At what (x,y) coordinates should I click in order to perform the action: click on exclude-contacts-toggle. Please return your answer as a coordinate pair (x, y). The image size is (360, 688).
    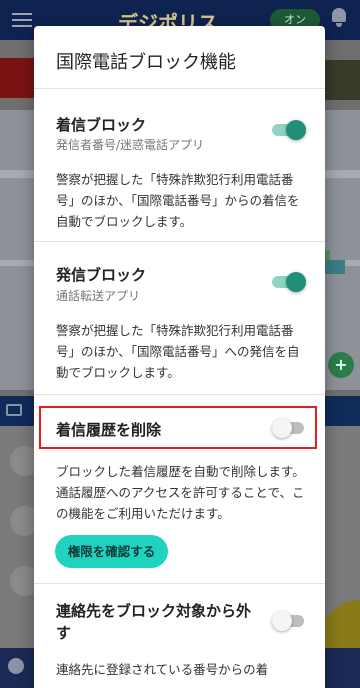
    Looking at the image, I should click on (289, 621).